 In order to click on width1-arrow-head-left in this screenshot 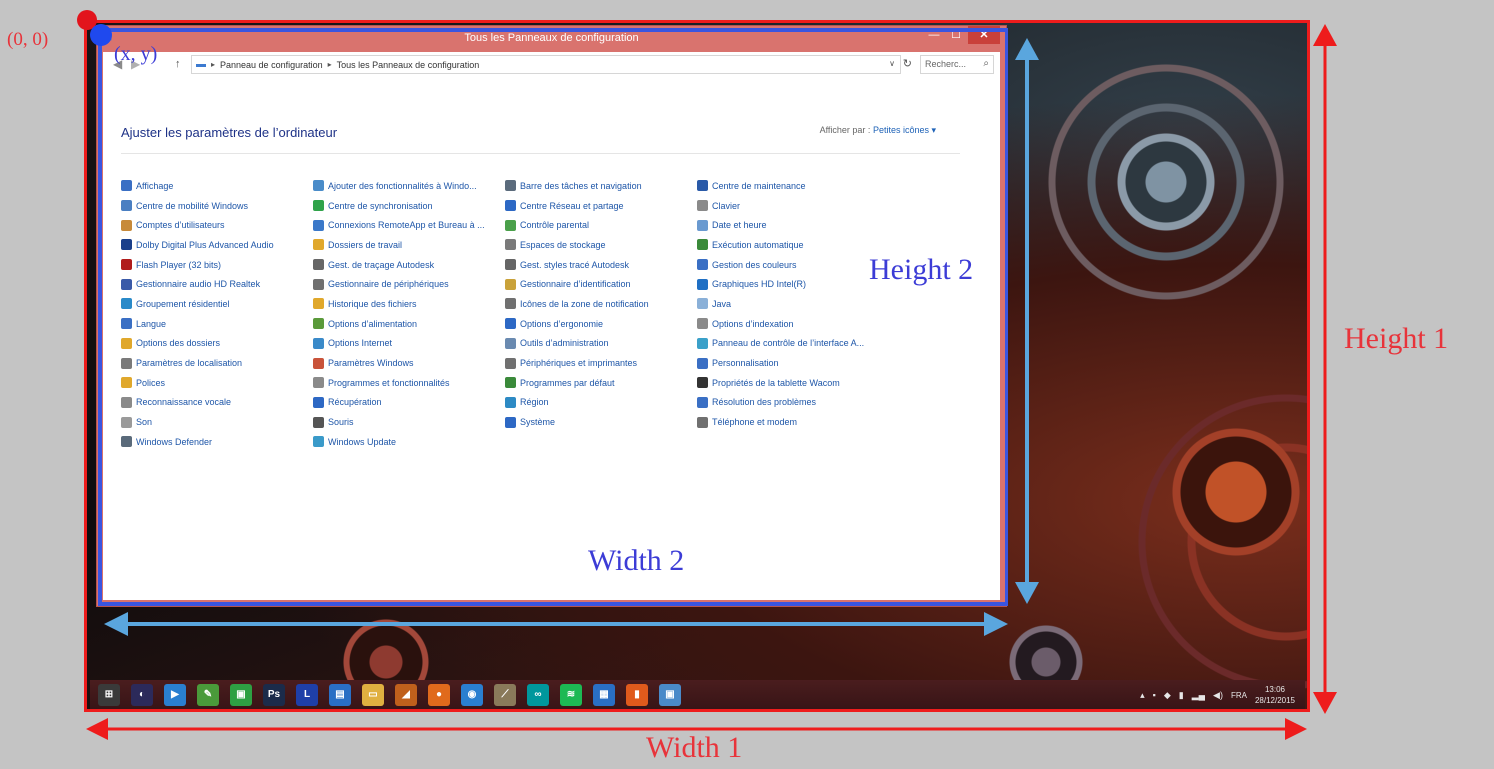, I will do `click(97, 729)`.